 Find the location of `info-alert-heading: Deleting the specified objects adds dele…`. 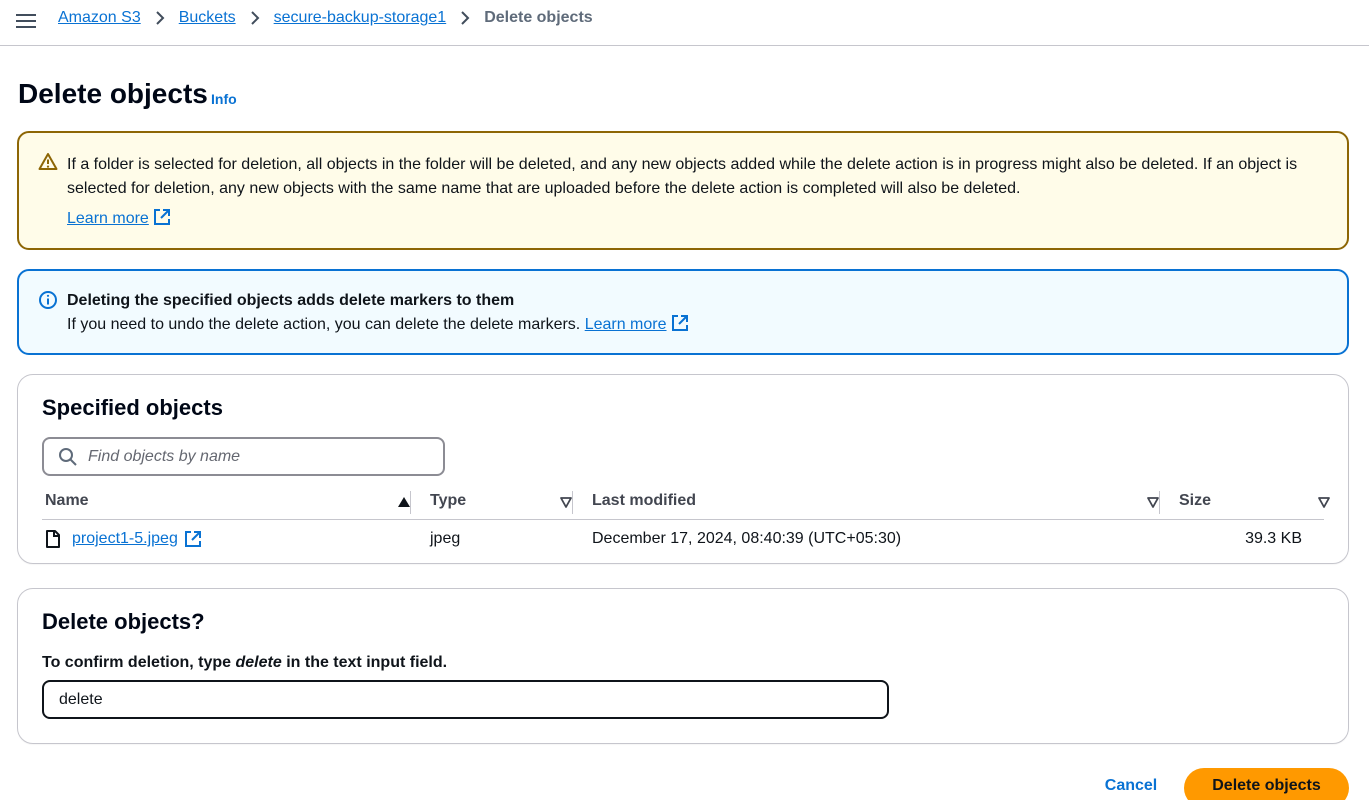

info-alert-heading: Deleting the specified objects adds dele… is located at coordinates (291, 300).